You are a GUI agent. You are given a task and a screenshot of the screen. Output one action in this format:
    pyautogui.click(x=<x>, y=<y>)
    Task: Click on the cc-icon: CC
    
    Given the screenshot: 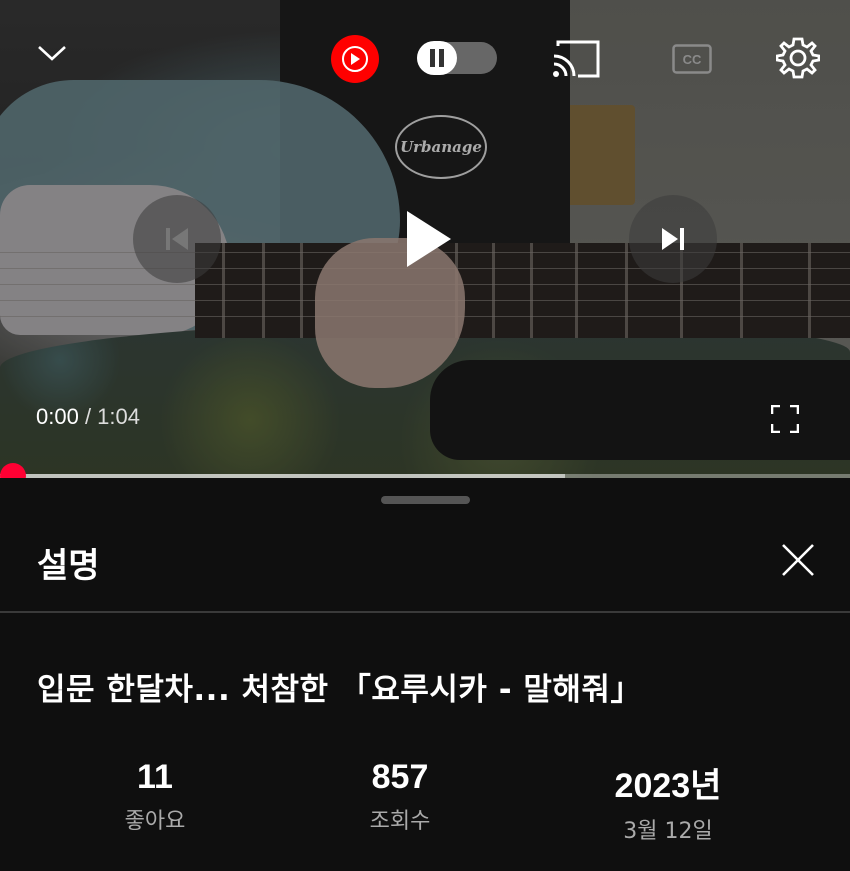 What is the action you would take?
    pyautogui.click(x=692, y=59)
    